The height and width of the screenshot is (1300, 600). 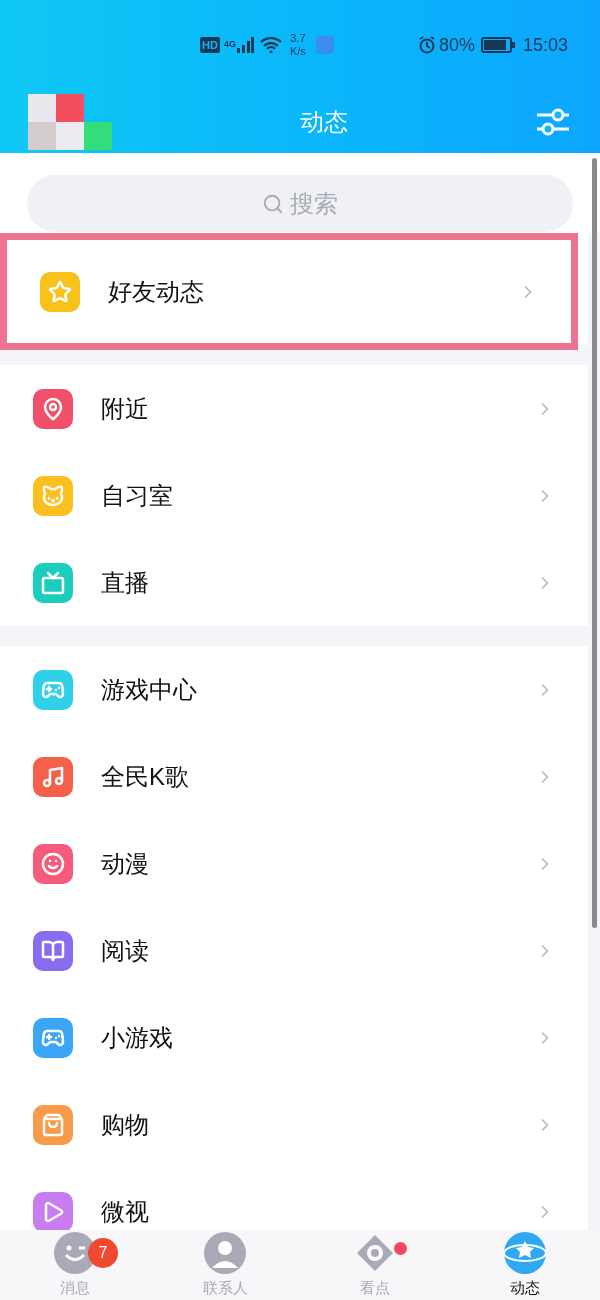 I want to click on signal-icon, so click(x=244, y=45).